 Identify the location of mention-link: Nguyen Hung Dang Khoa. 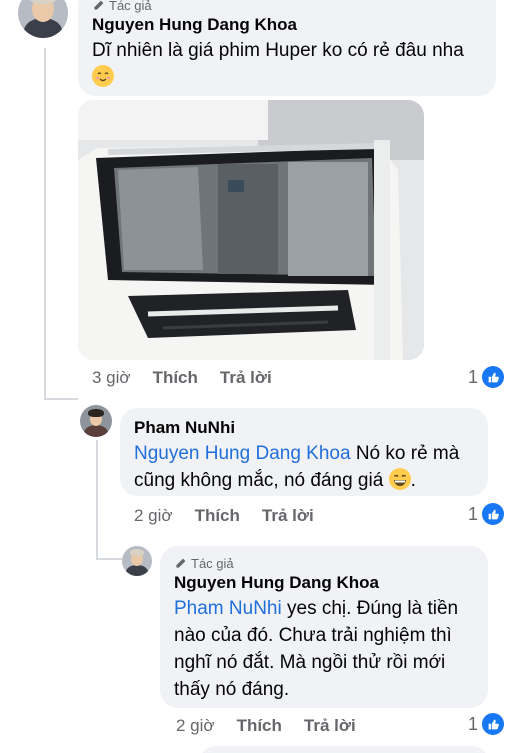
(242, 453).